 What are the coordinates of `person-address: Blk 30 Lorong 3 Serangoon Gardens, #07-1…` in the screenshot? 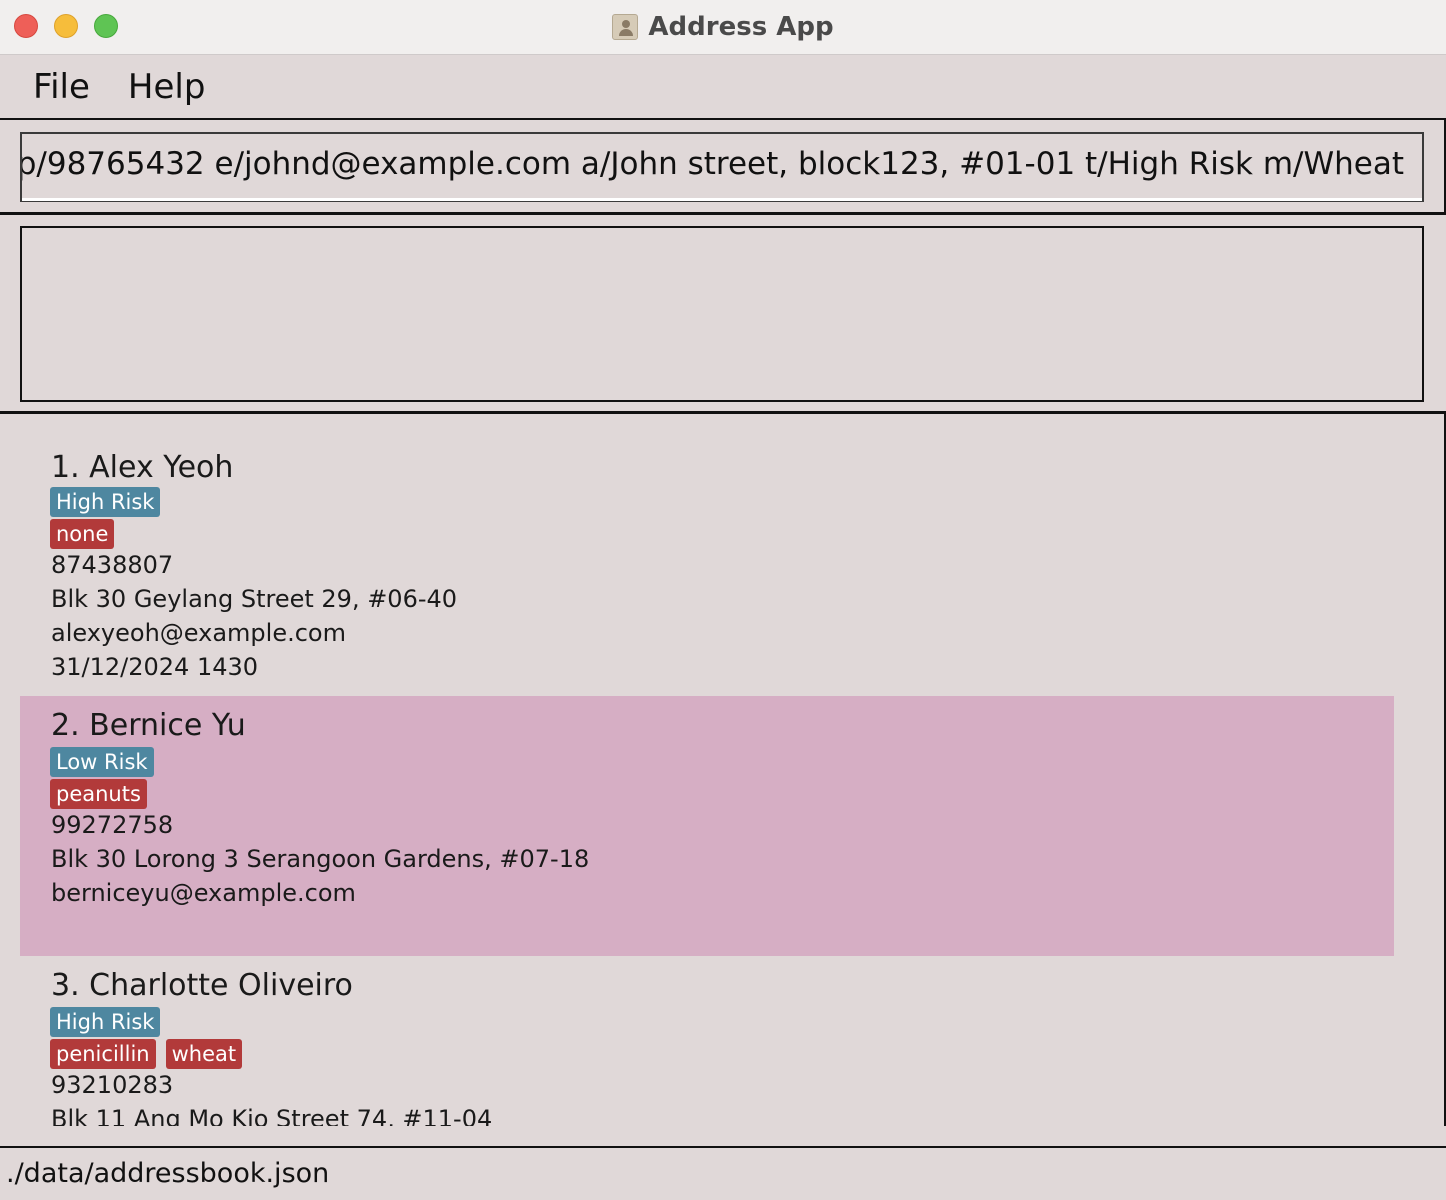 It's located at (320, 859).